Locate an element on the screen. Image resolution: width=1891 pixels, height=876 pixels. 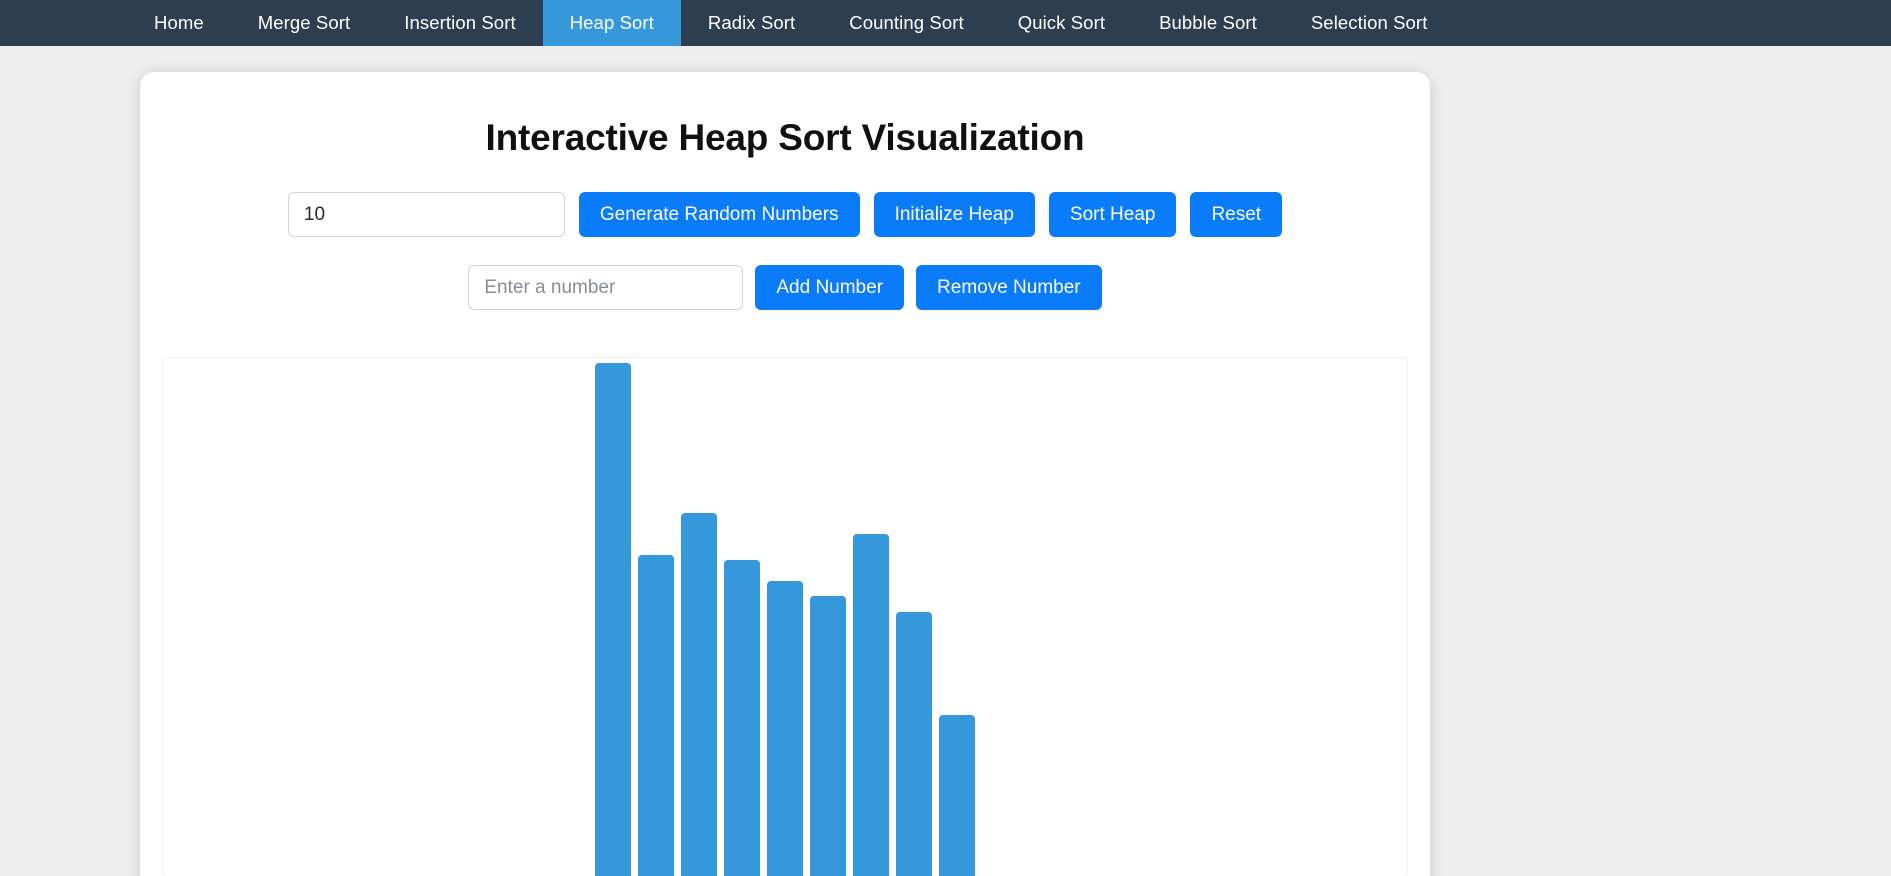
page-title: Interactive Heap Sort Visualization is located at coordinates (785, 137).